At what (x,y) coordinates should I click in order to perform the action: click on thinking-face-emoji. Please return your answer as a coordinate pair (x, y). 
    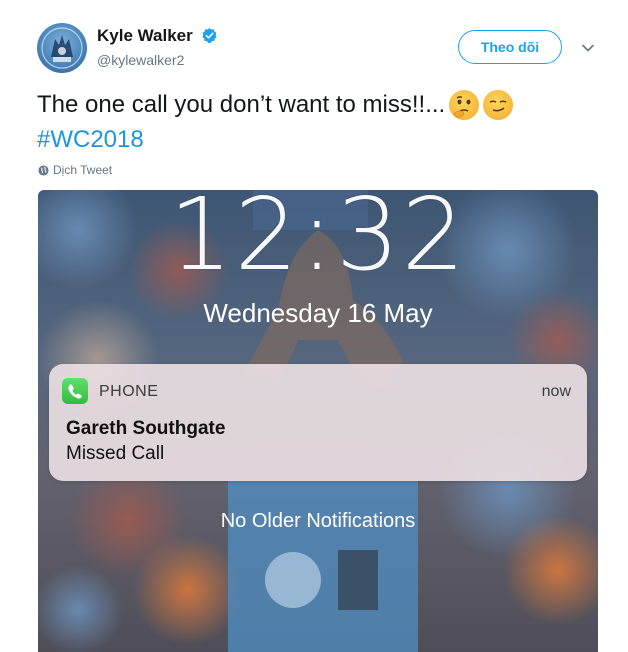
    Looking at the image, I should click on (464, 104).